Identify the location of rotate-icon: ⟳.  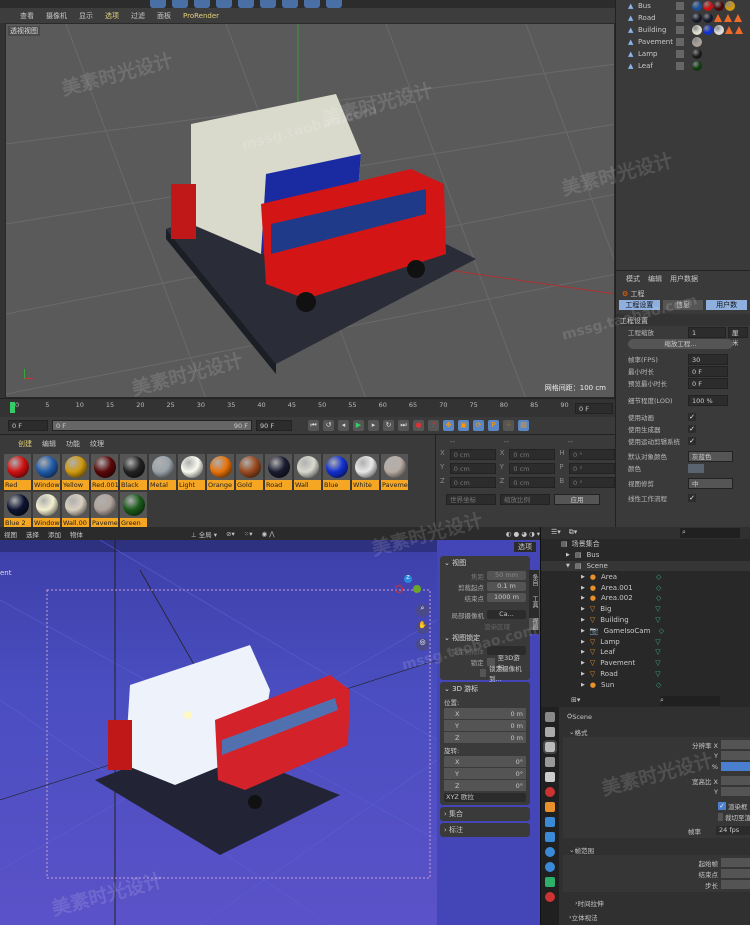
(478, 425).